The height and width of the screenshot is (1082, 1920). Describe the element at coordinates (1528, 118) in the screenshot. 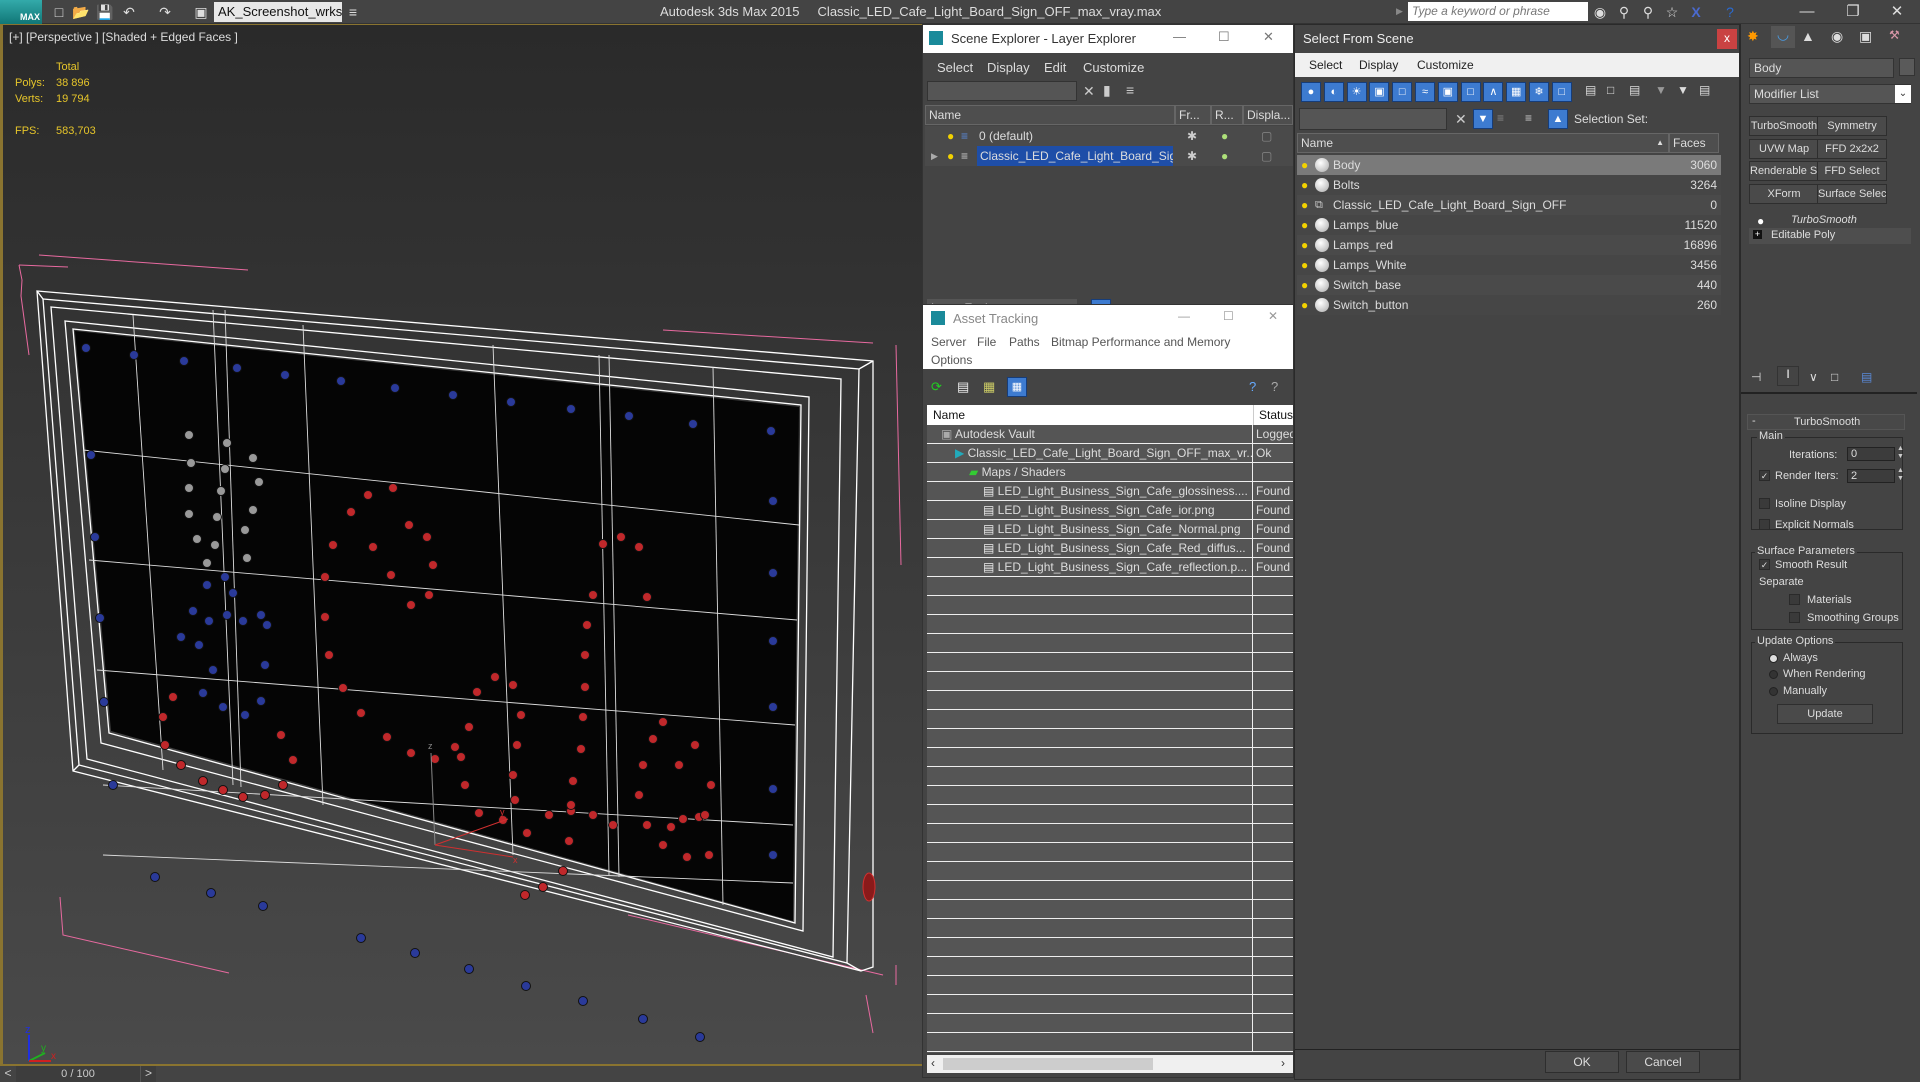

I see `layer-icon: ≡` at that location.